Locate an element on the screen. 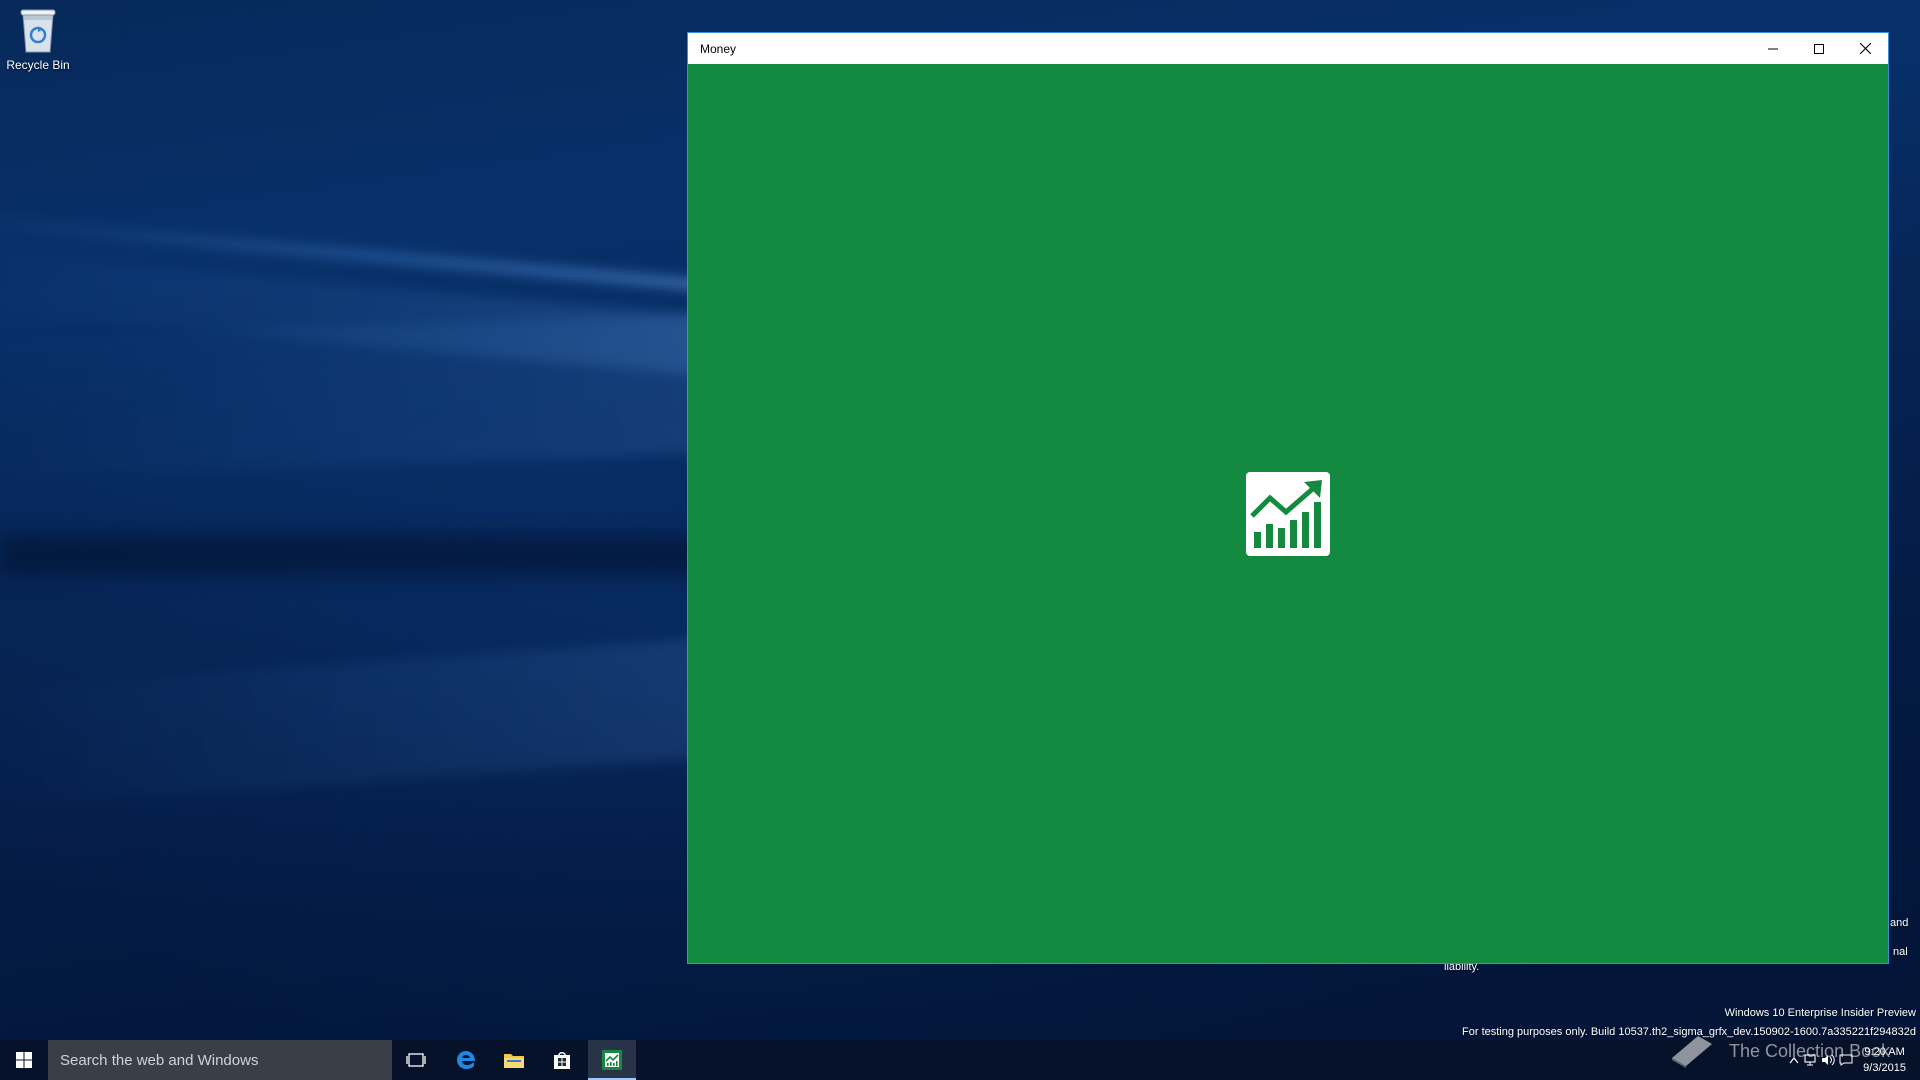  close-button is located at coordinates (1865, 48).